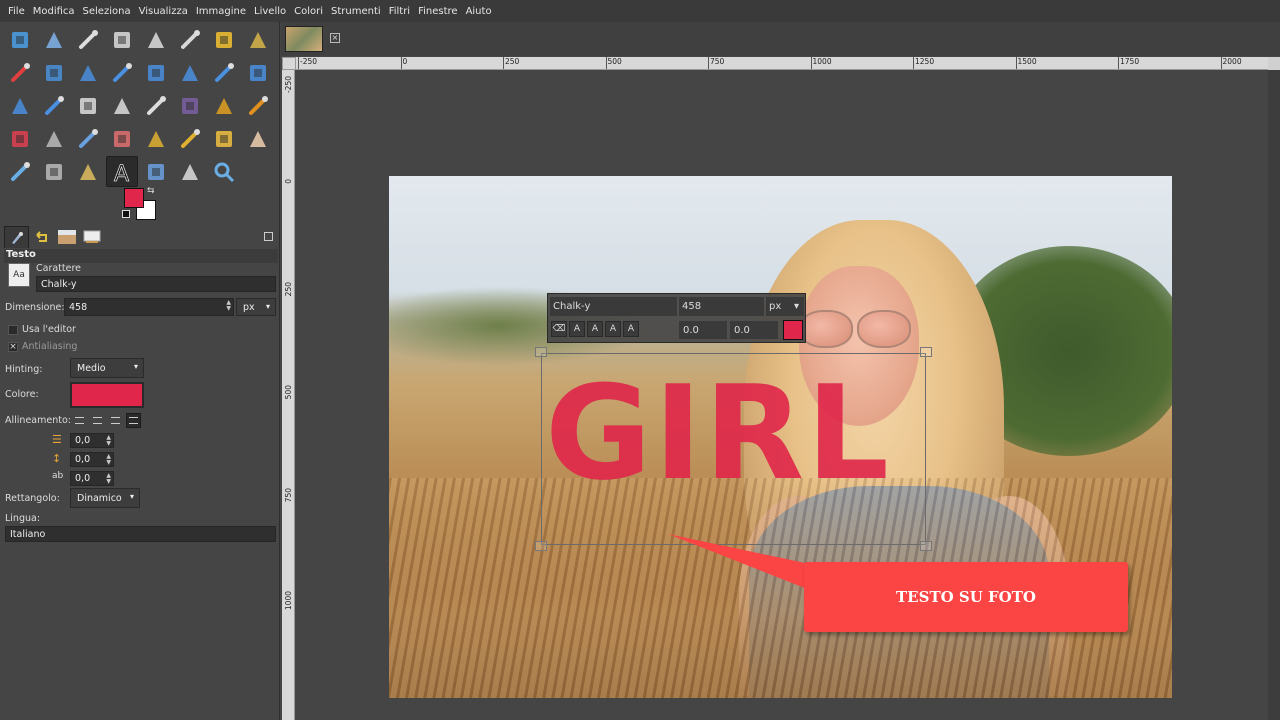 This screenshot has width=1280, height=720. Describe the element at coordinates (221, 11) in the screenshot. I see `menu-item-immagine: Immagine` at that location.